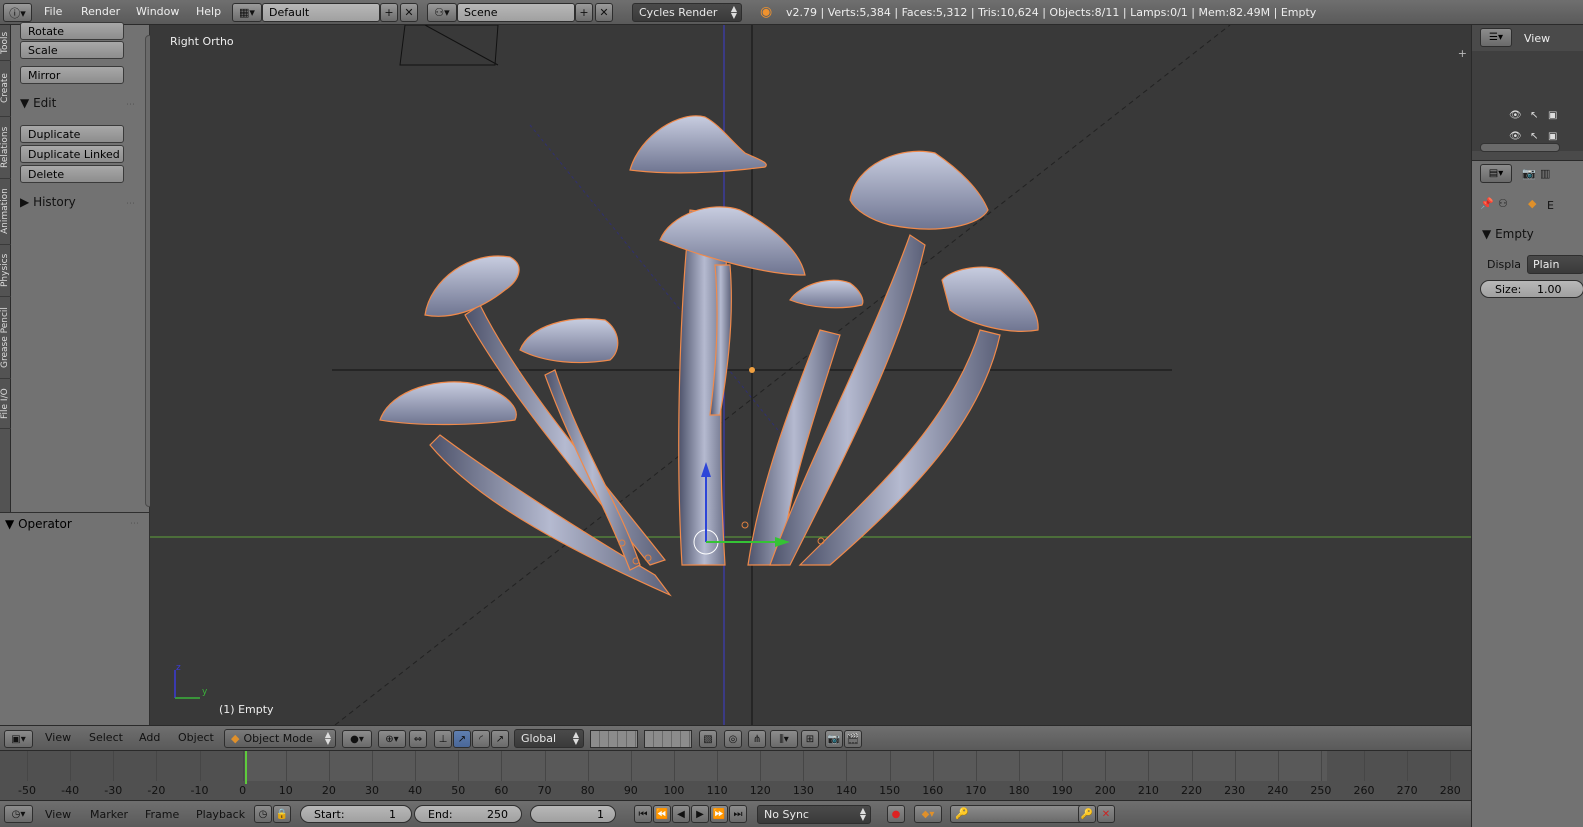  What do you see at coordinates (5, 271) in the screenshot?
I see `tab-physics: Physics` at bounding box center [5, 271].